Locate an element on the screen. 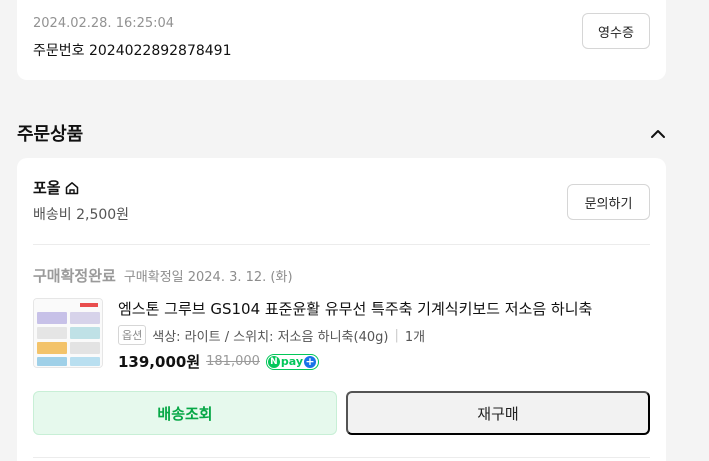  option-badge: 옵션 is located at coordinates (132, 335).